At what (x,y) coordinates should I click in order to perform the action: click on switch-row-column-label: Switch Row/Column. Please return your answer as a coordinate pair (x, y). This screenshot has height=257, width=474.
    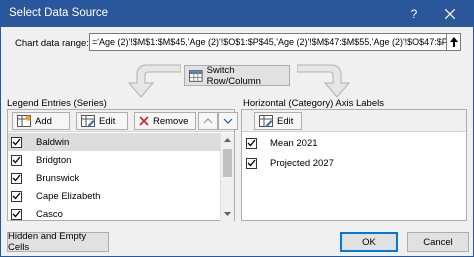
    Looking at the image, I should click on (233, 75).